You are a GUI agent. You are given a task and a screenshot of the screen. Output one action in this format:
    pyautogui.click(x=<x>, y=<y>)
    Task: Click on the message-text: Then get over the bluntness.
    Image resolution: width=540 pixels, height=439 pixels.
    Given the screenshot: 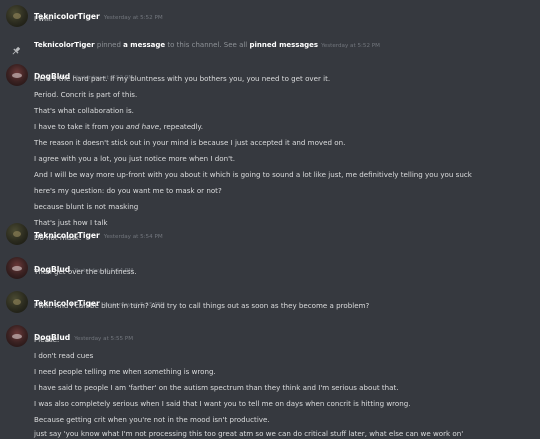 What is the action you would take?
    pyautogui.click(x=85, y=271)
    